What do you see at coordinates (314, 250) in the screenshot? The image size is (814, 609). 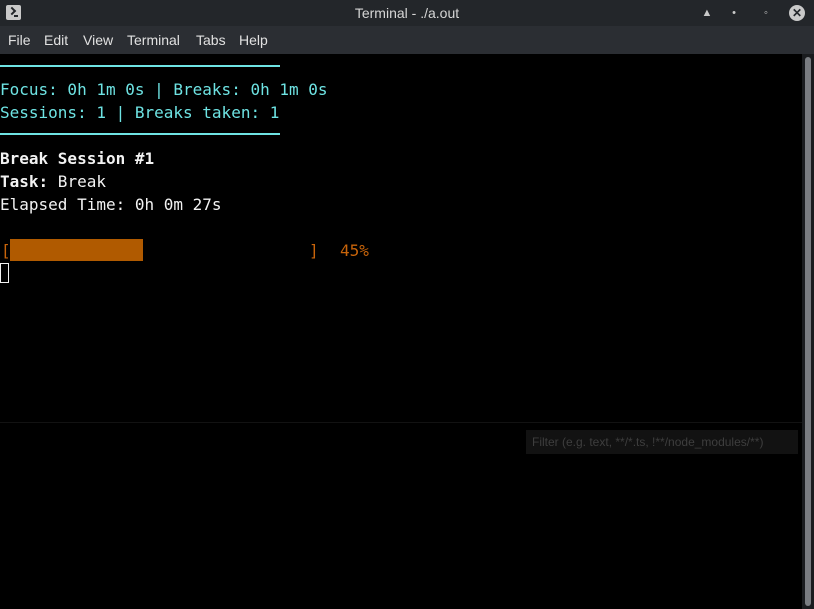 I see `progress-close-bracket: ]` at bounding box center [314, 250].